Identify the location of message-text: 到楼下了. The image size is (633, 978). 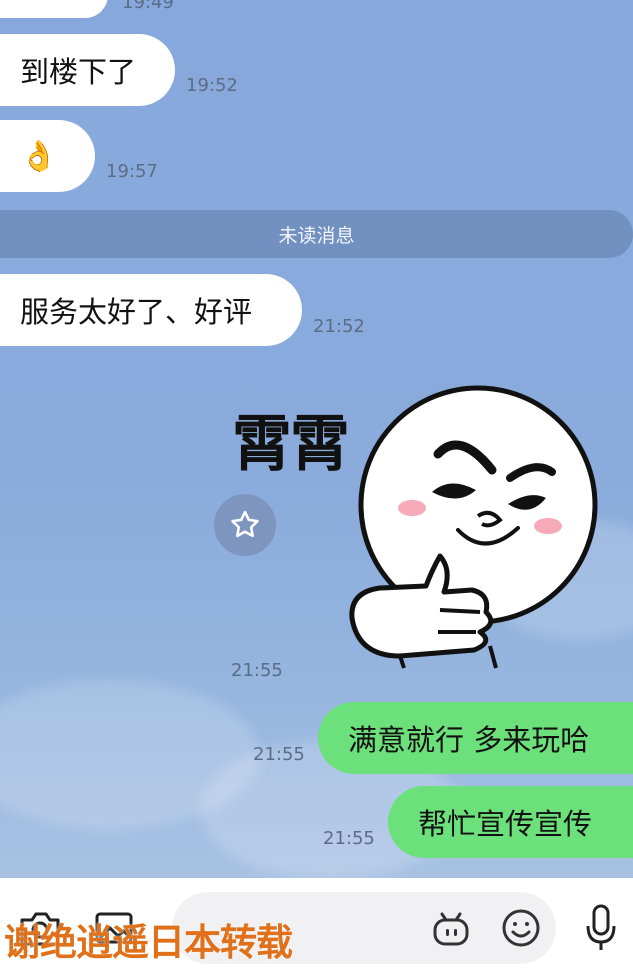
(78, 72).